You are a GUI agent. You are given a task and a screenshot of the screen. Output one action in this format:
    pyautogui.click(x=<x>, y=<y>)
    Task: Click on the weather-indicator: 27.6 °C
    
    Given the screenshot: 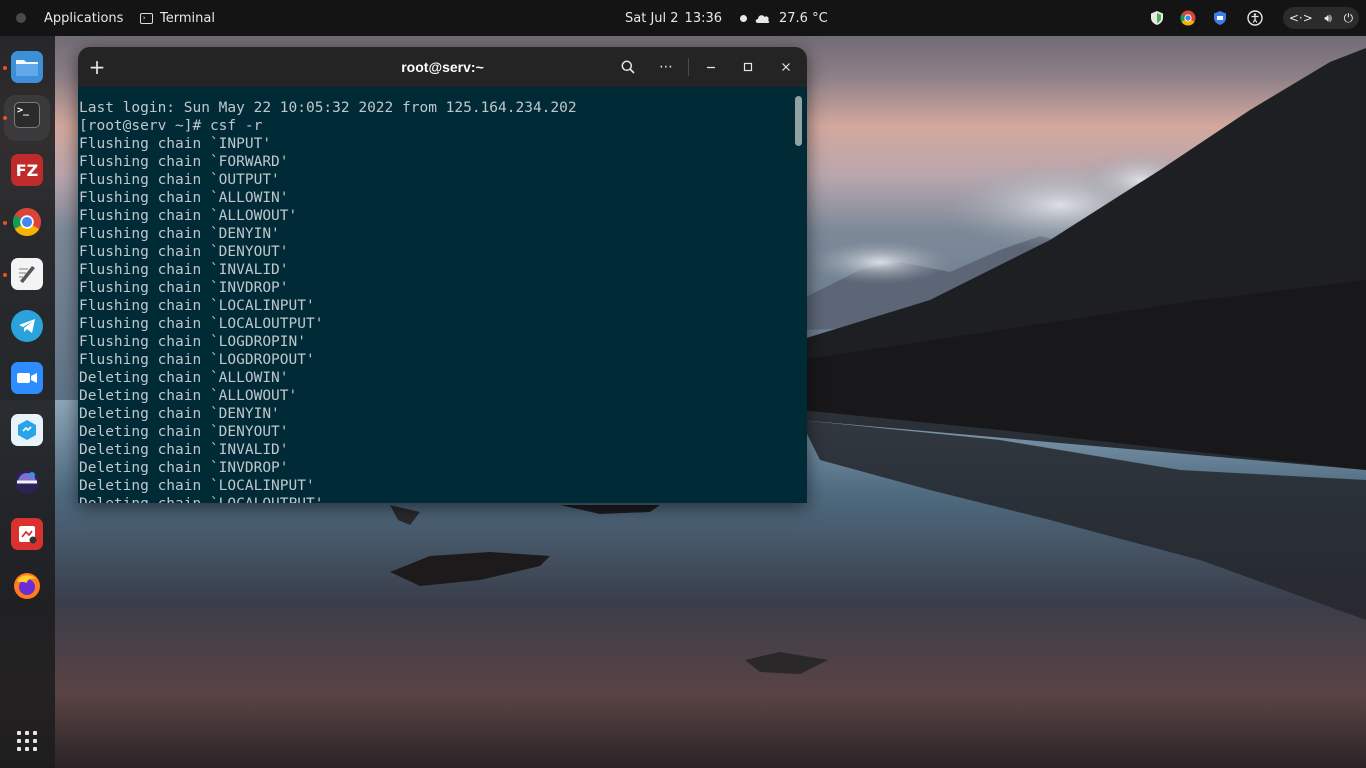 What is the action you would take?
    pyautogui.click(x=791, y=18)
    